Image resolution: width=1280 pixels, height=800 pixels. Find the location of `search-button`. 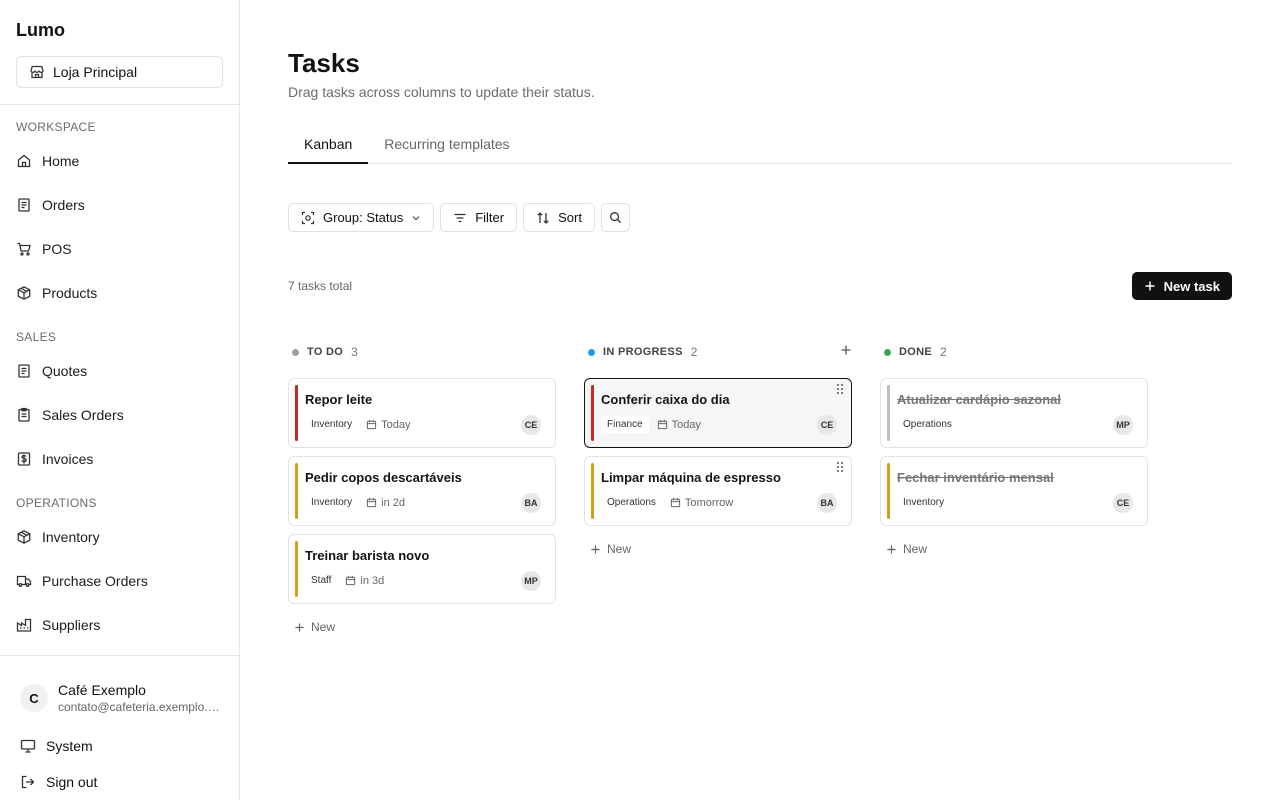

search-button is located at coordinates (615, 217).